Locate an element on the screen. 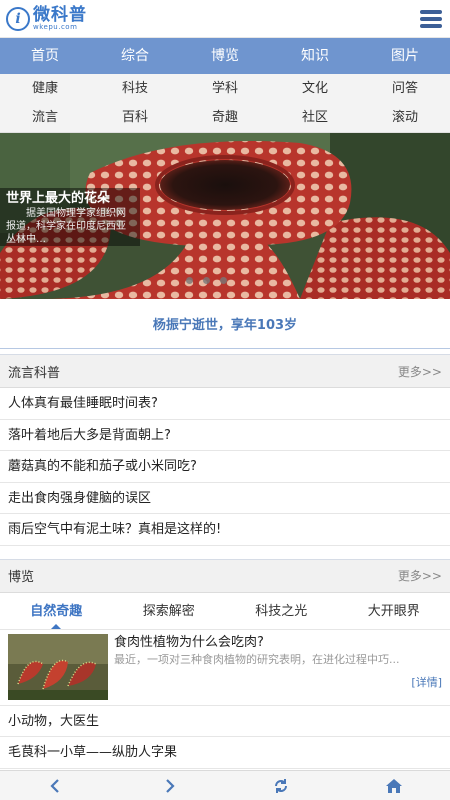 This screenshot has width=450, height=800. primary-nav: 首页 综合 博览 知识 图片 is located at coordinates (225, 56).